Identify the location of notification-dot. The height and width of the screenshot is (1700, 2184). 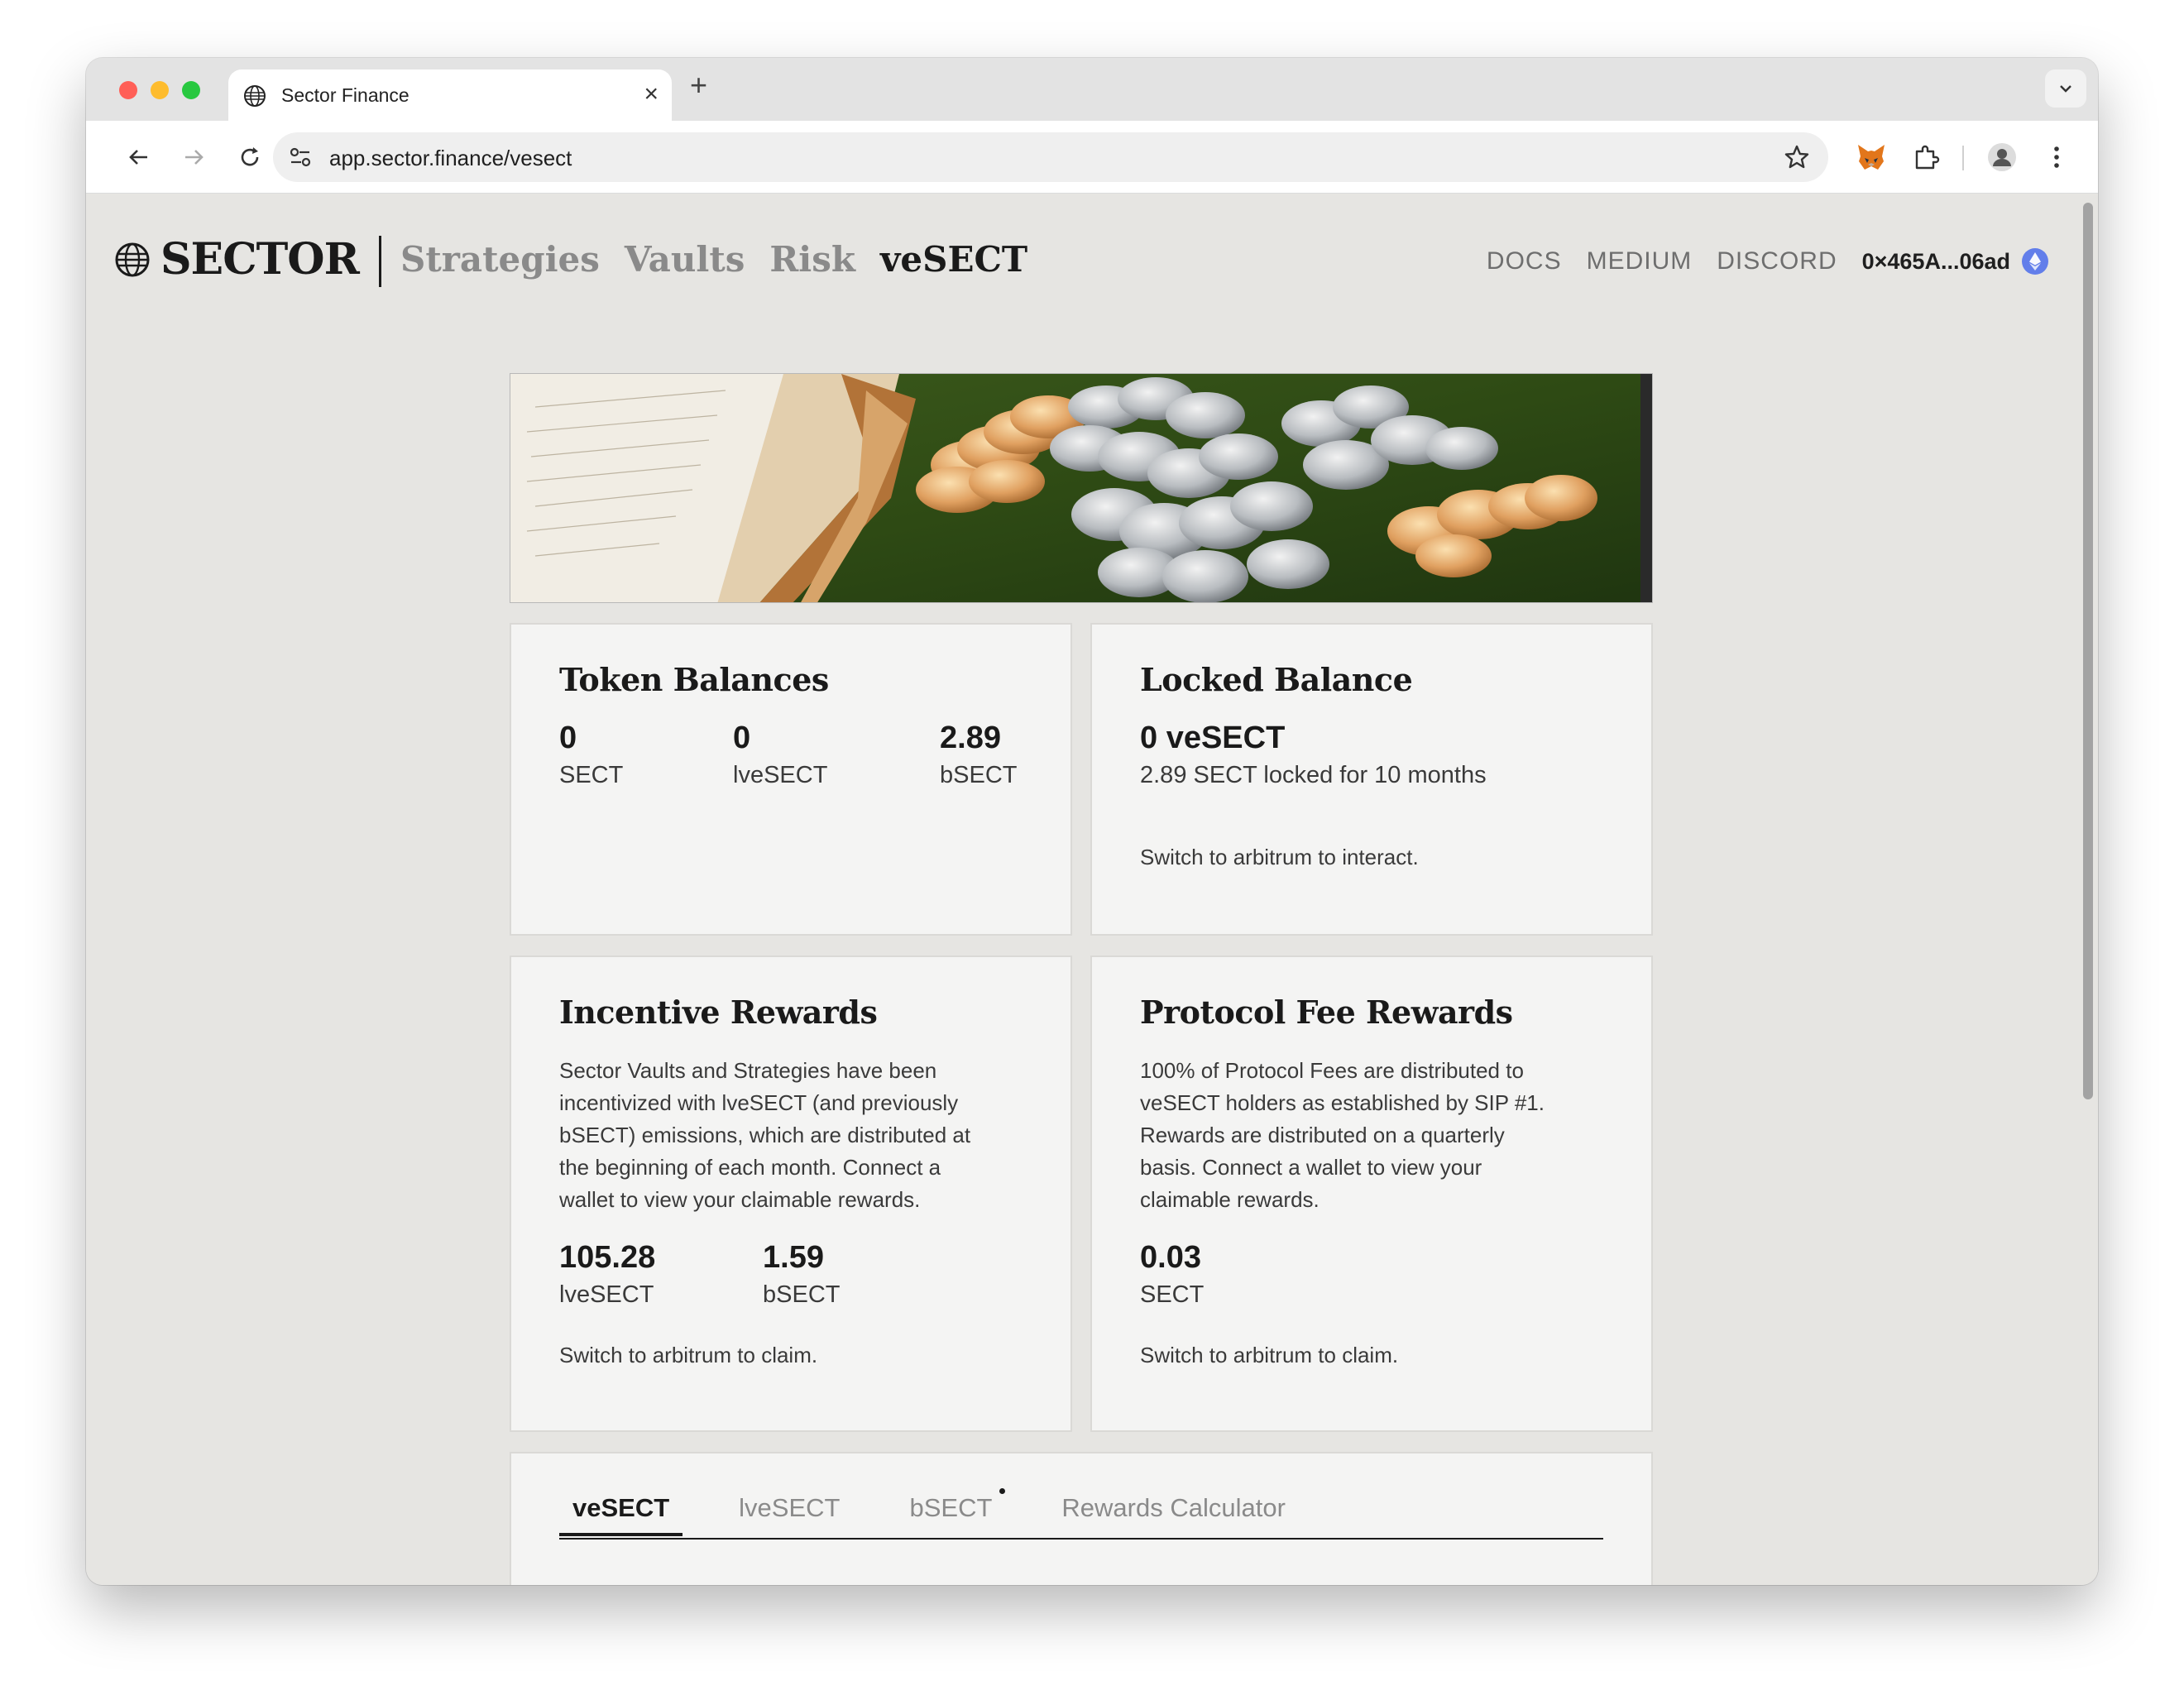
(1002, 1491).